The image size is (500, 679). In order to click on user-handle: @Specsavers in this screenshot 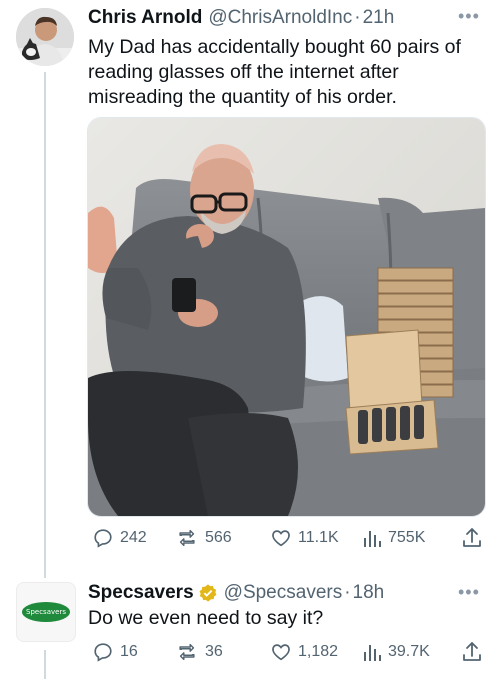, I will do `click(283, 593)`.